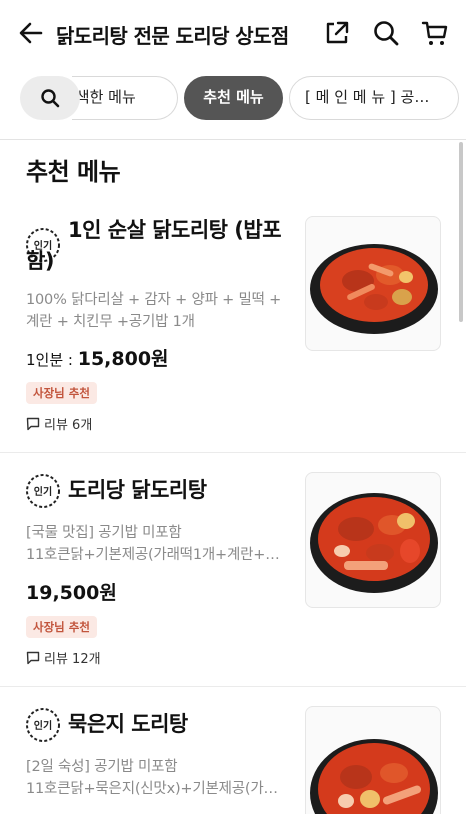 This screenshot has width=466, height=814. I want to click on app-header: 닭도리탕 전문 도리당 상도점, so click(233, 33).